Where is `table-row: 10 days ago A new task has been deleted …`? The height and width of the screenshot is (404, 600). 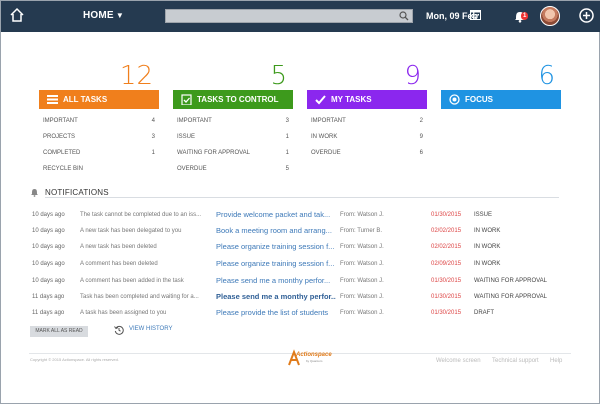 table-row: 10 days ago A new task has been deleted … is located at coordinates (297, 247).